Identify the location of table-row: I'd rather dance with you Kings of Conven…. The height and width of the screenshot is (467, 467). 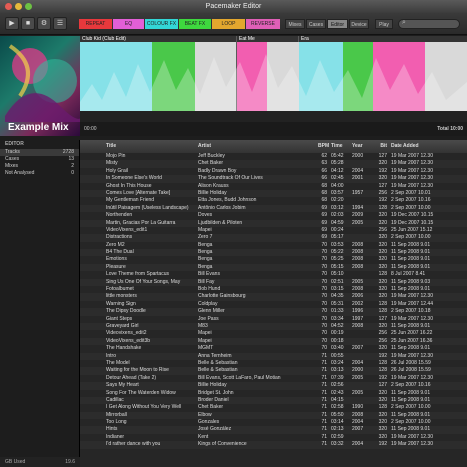
(273, 445).